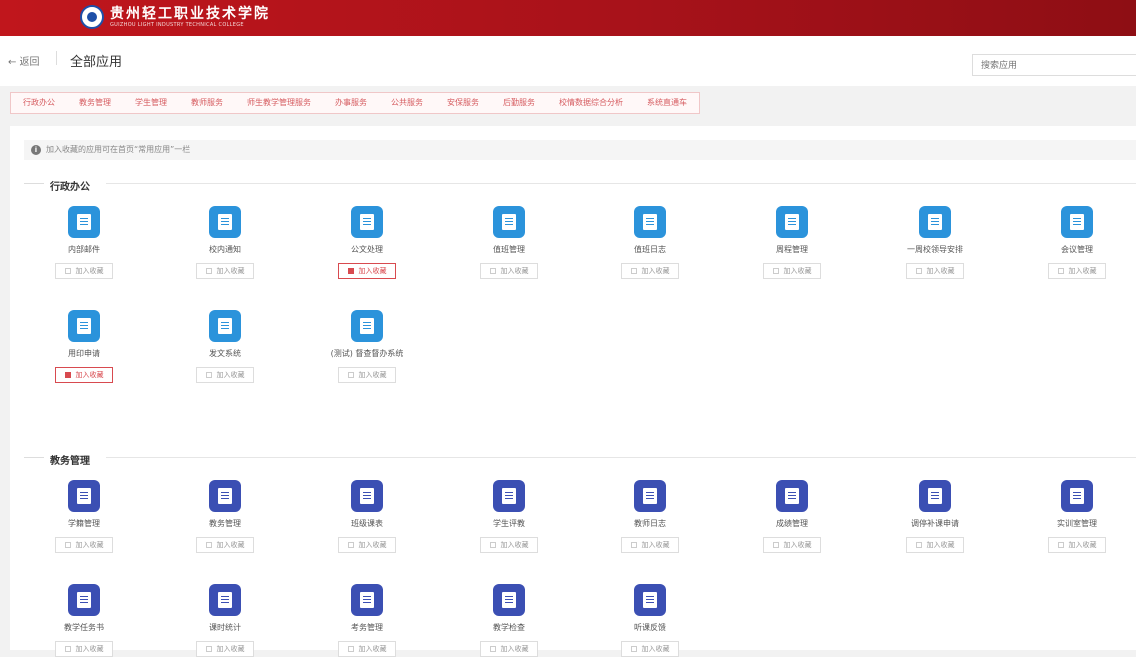 Image resolution: width=1136 pixels, height=657 pixels. Describe the element at coordinates (39, 103) in the screenshot. I see `tab-category: 行政办公` at that location.